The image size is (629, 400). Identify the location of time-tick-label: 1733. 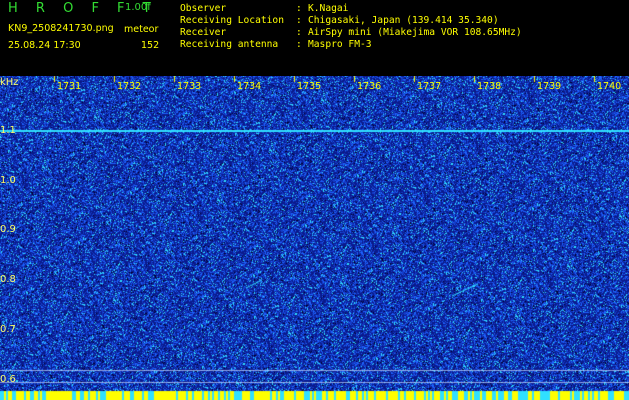
(189, 86).